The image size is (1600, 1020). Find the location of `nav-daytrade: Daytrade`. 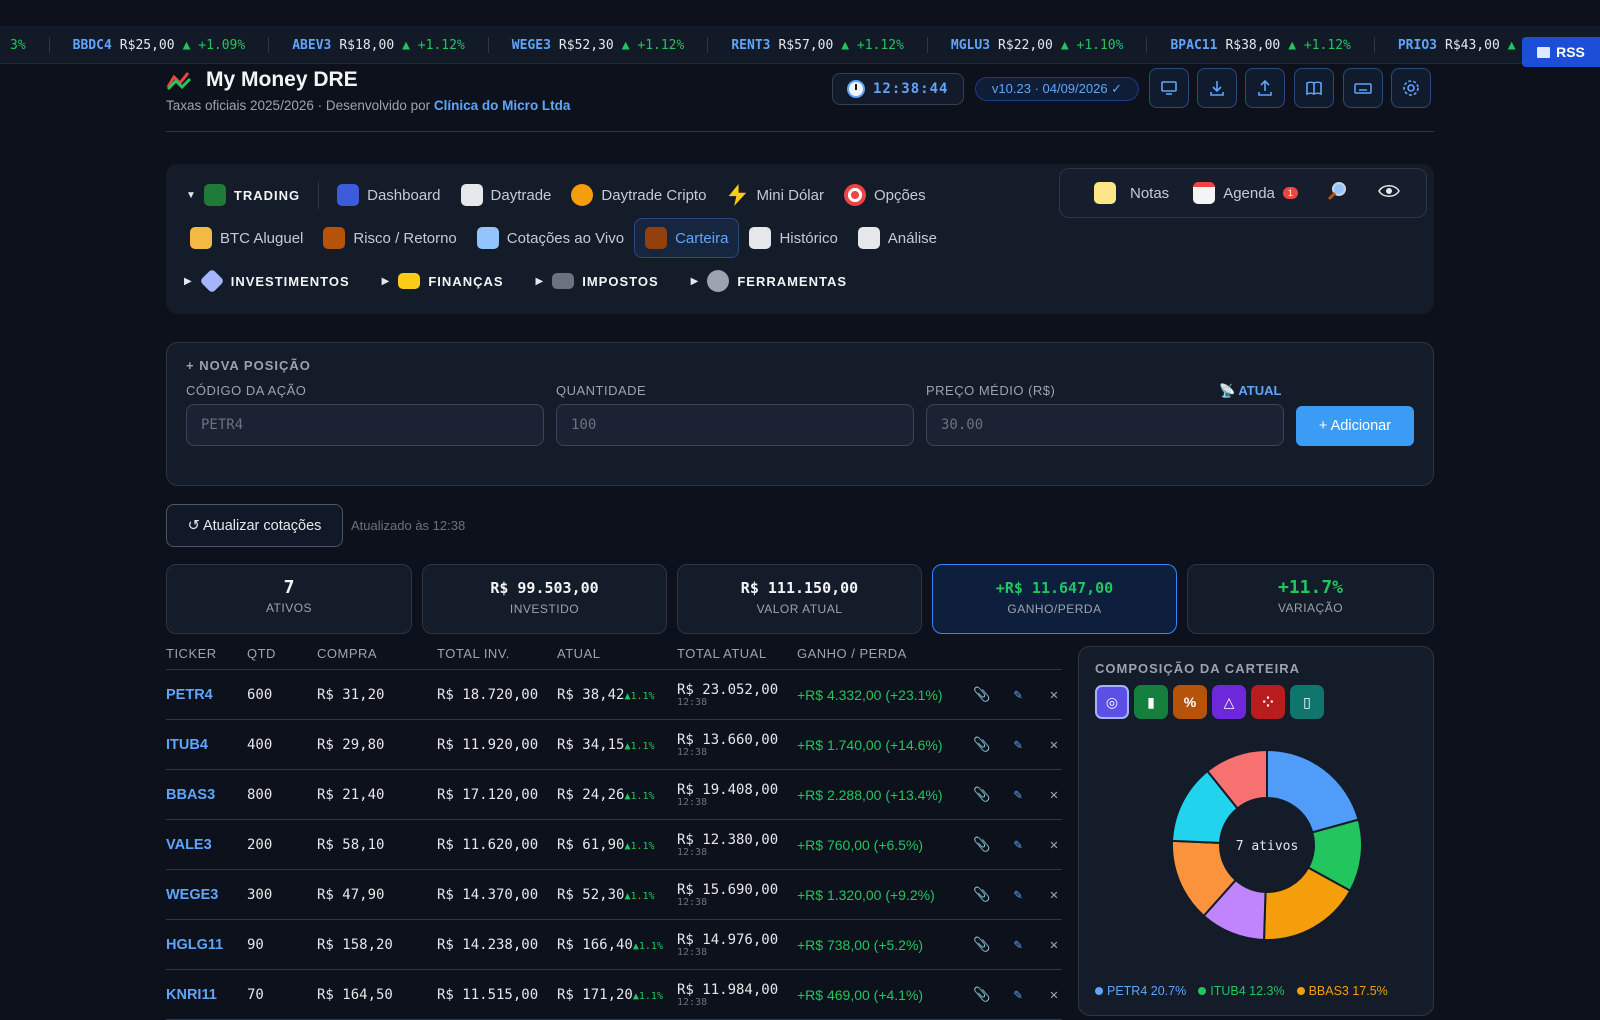

nav-daytrade: Daytrade is located at coordinates (506, 195).